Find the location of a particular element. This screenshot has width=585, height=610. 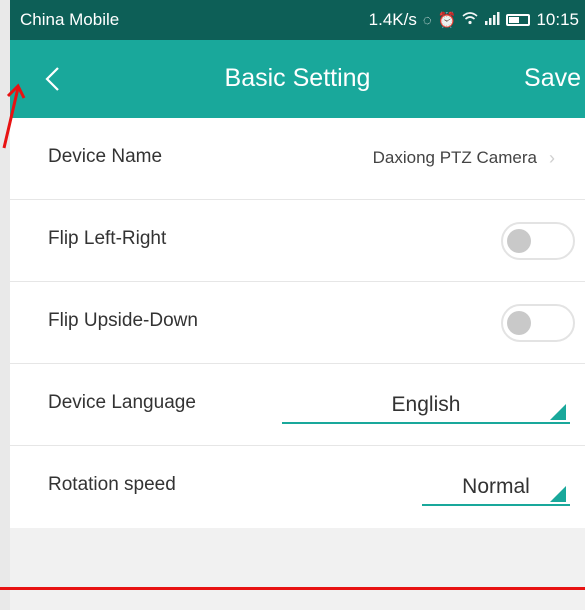

device-language-select: English is located at coordinates (426, 406).